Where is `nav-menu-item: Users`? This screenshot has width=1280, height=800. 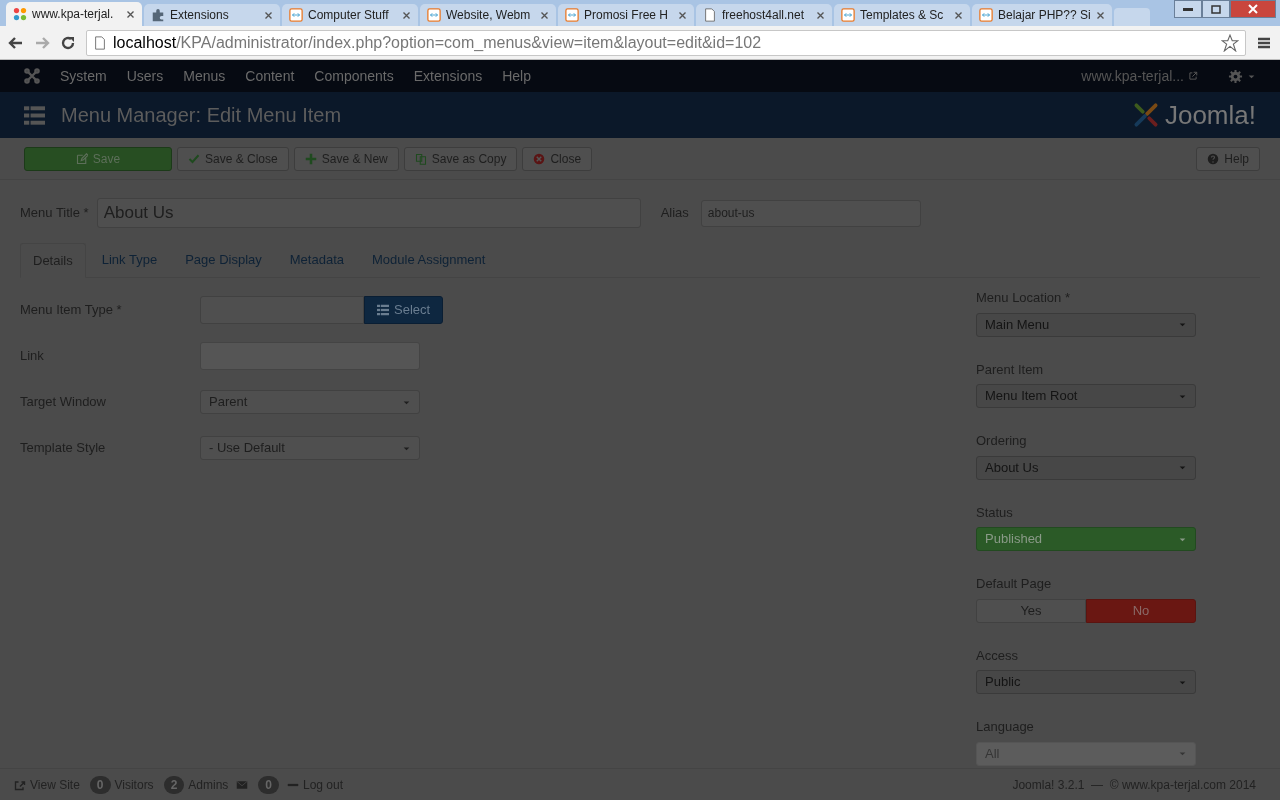 nav-menu-item: Users is located at coordinates (145, 76).